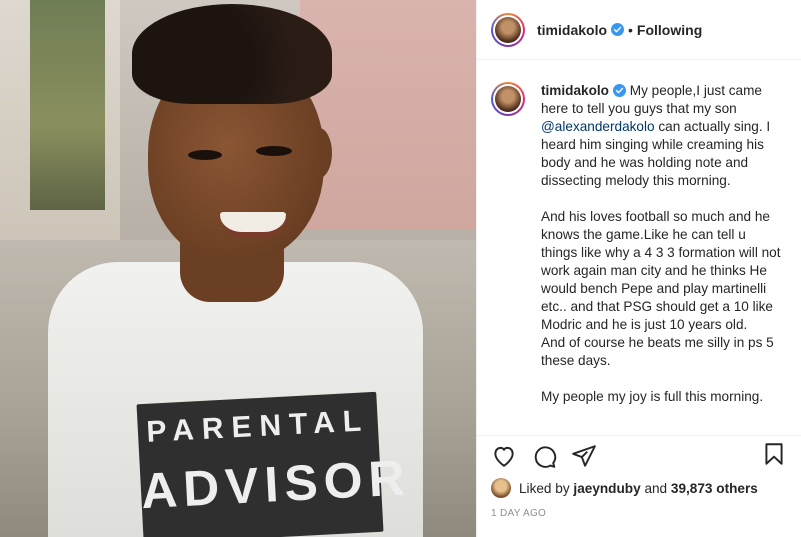  I want to click on photo-hair, so click(232, 54).